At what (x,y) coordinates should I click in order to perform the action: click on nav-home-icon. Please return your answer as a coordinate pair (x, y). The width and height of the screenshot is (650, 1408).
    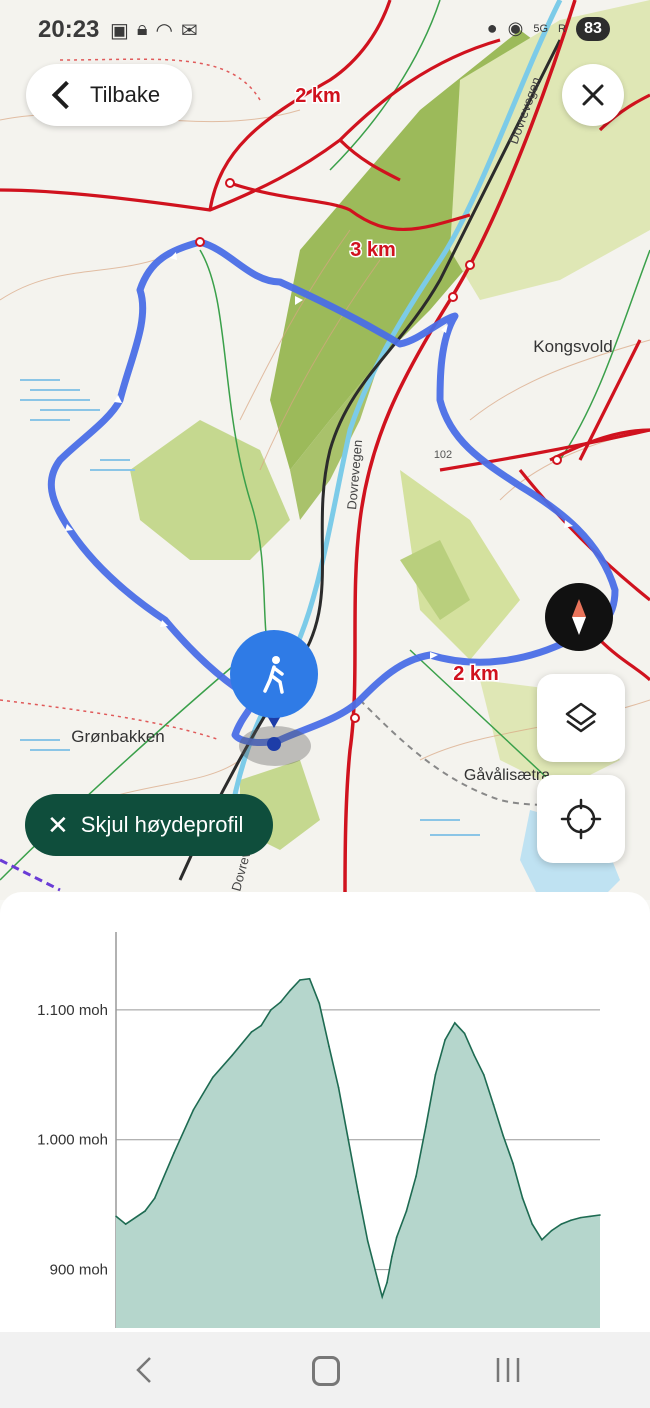
    Looking at the image, I should click on (326, 1371).